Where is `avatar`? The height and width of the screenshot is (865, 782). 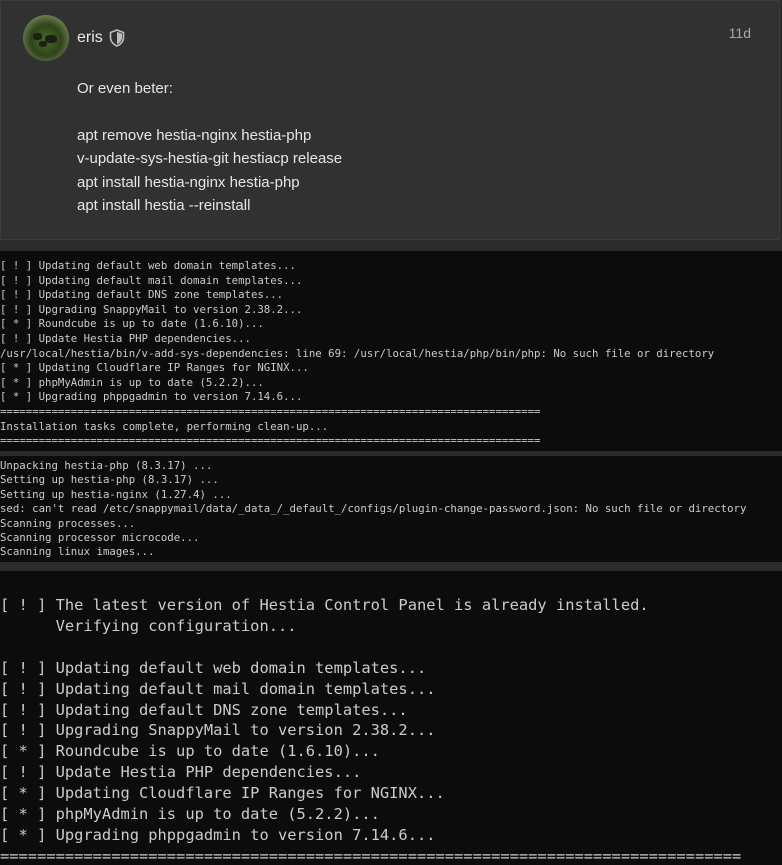 avatar is located at coordinates (46, 38).